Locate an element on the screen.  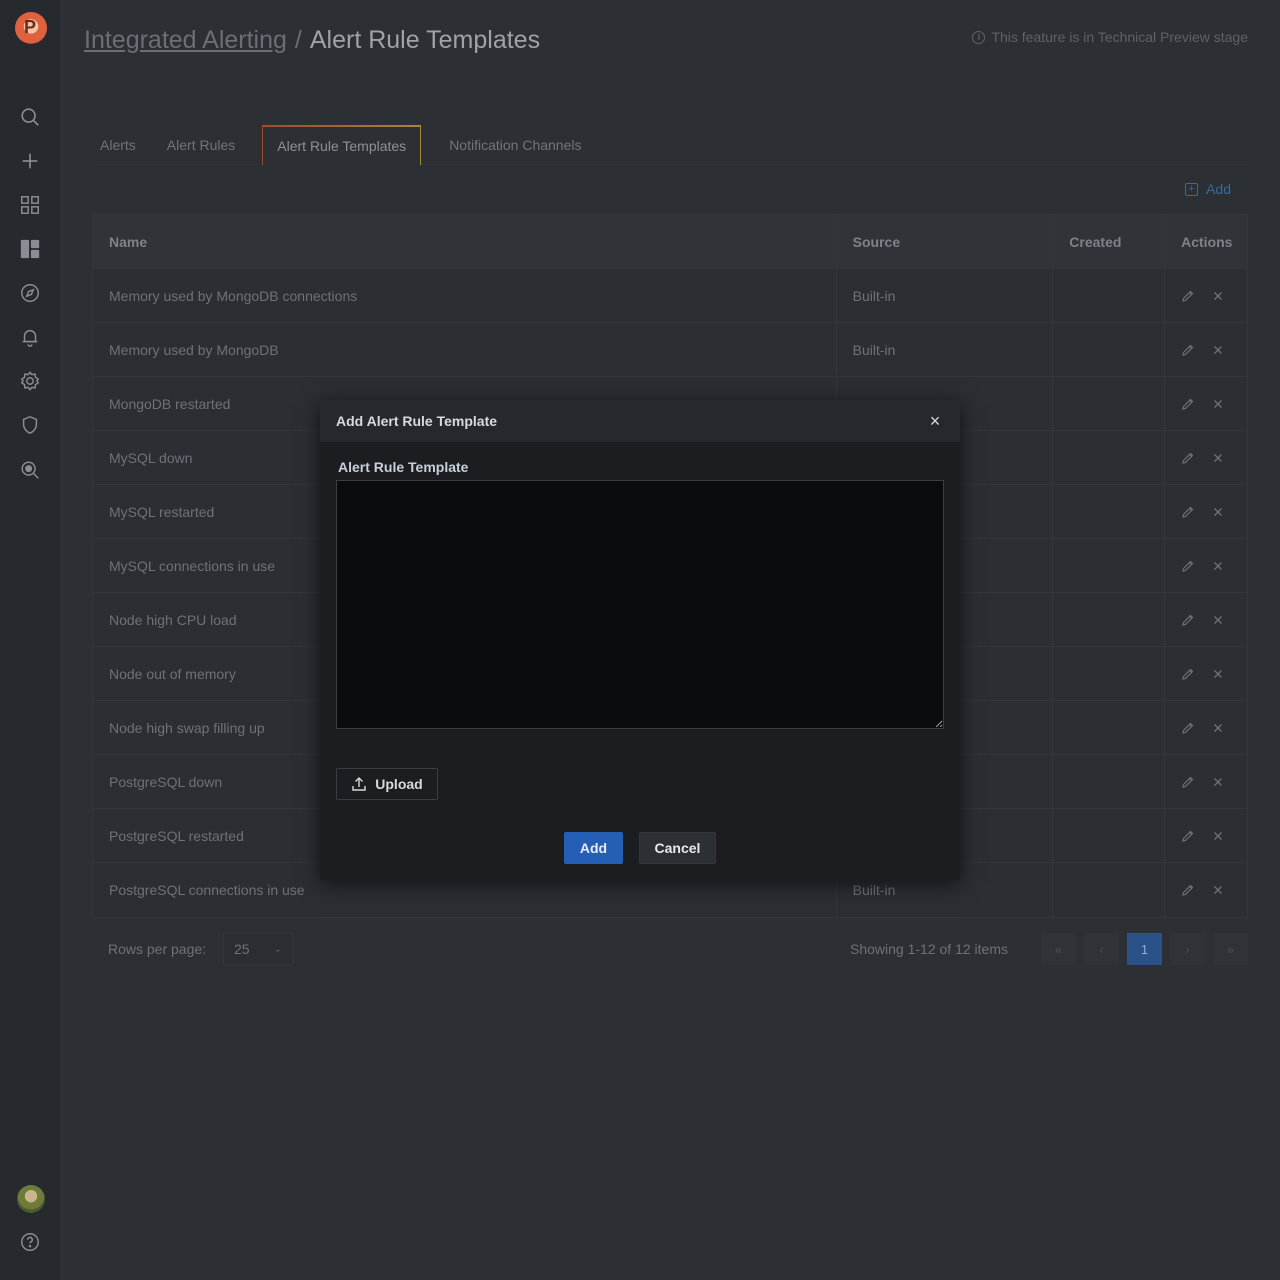
alert-rule-template-label: Alert Rule Template is located at coordinates (403, 467).